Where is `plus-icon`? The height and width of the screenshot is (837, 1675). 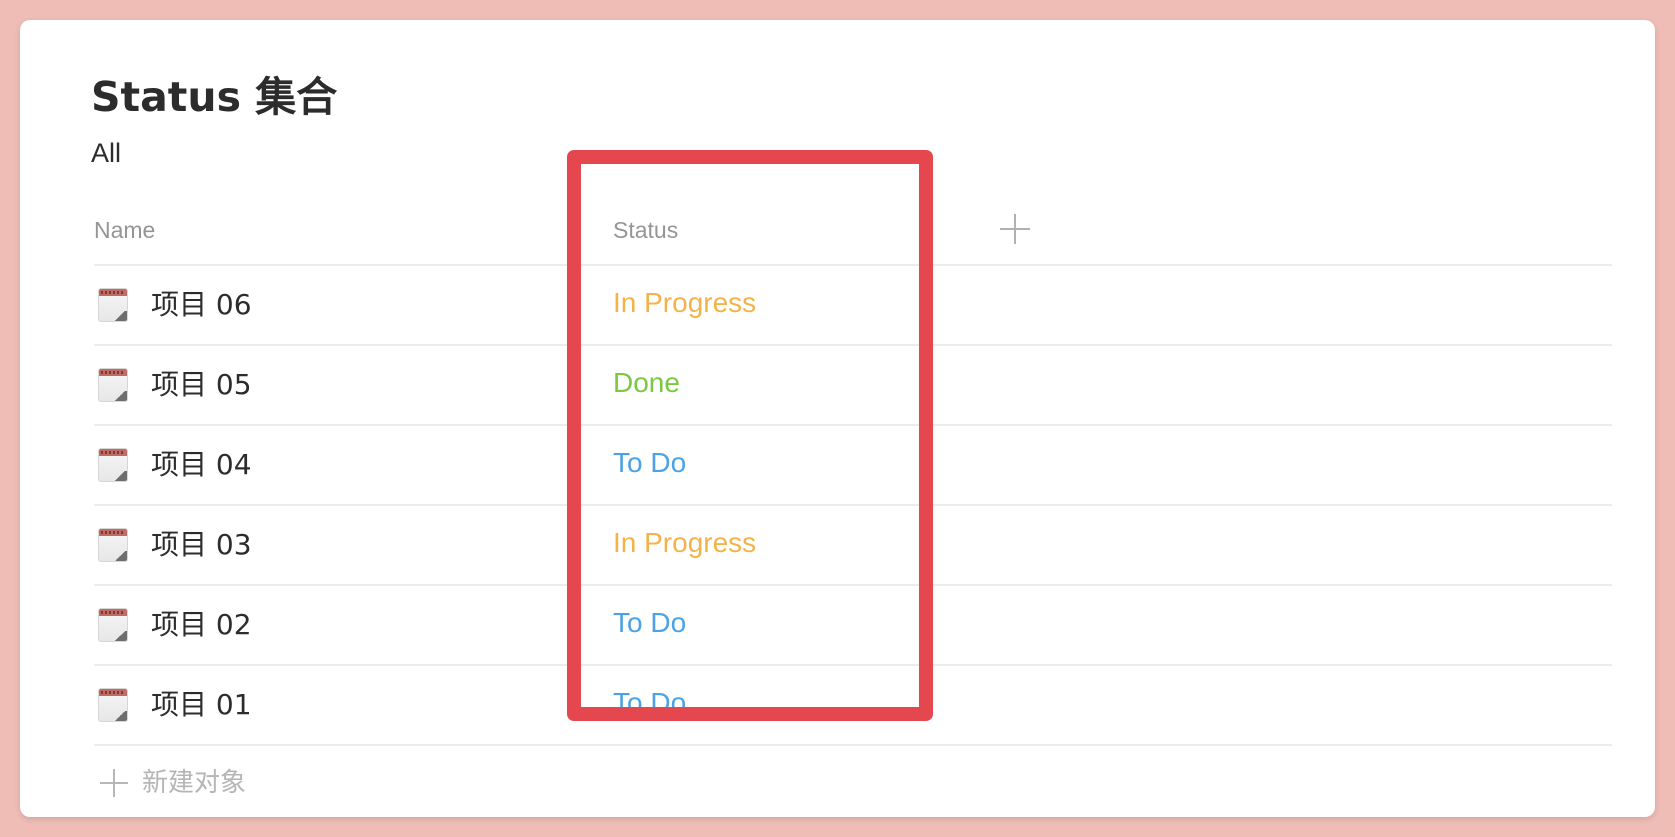 plus-icon is located at coordinates (114, 783).